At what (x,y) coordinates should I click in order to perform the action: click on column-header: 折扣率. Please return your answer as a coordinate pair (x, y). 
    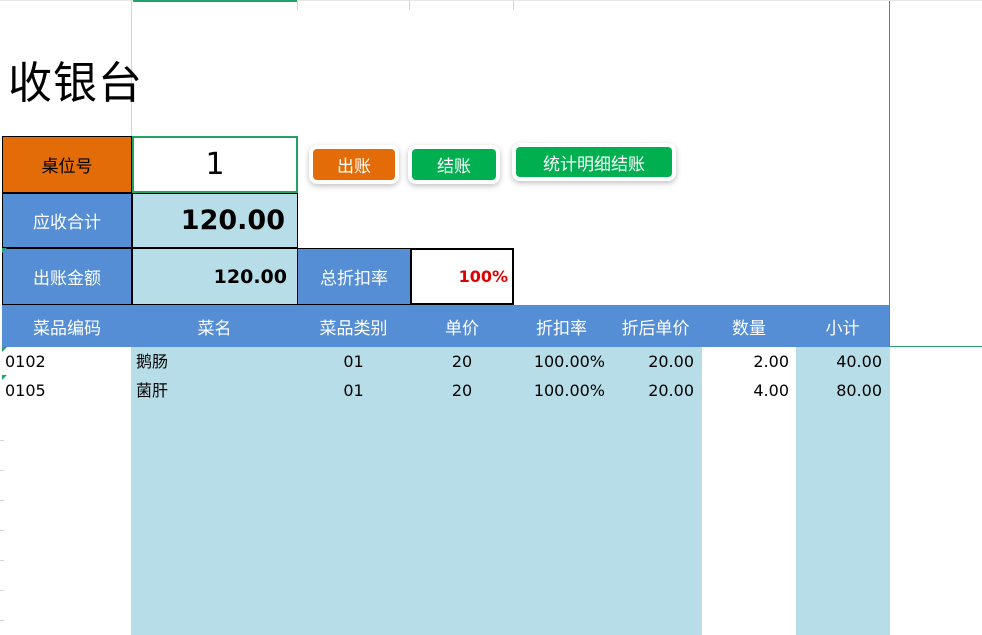
    Looking at the image, I should click on (561, 328).